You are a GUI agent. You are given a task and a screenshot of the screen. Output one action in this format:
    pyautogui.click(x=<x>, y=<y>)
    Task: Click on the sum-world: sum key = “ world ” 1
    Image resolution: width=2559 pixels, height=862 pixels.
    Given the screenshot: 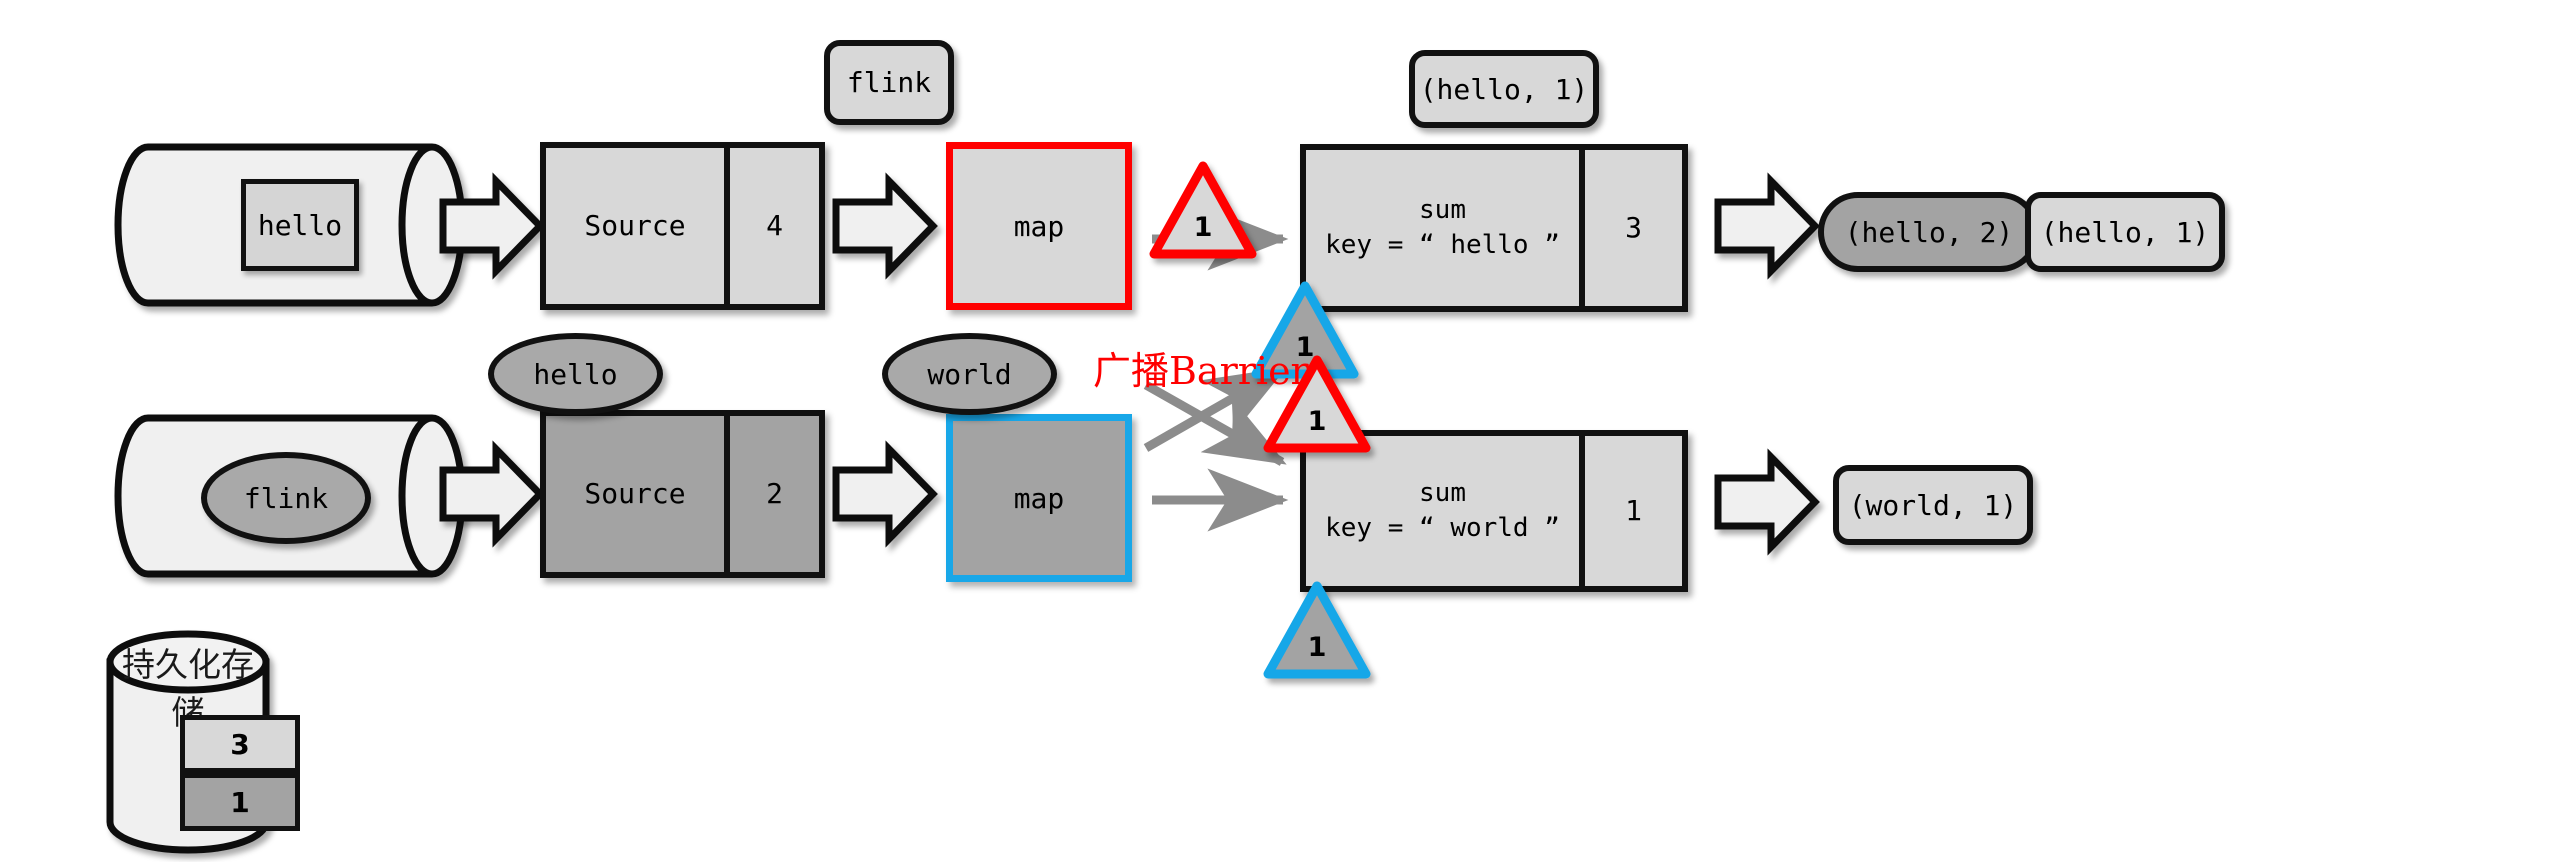 What is the action you would take?
    pyautogui.click(x=1494, y=511)
    